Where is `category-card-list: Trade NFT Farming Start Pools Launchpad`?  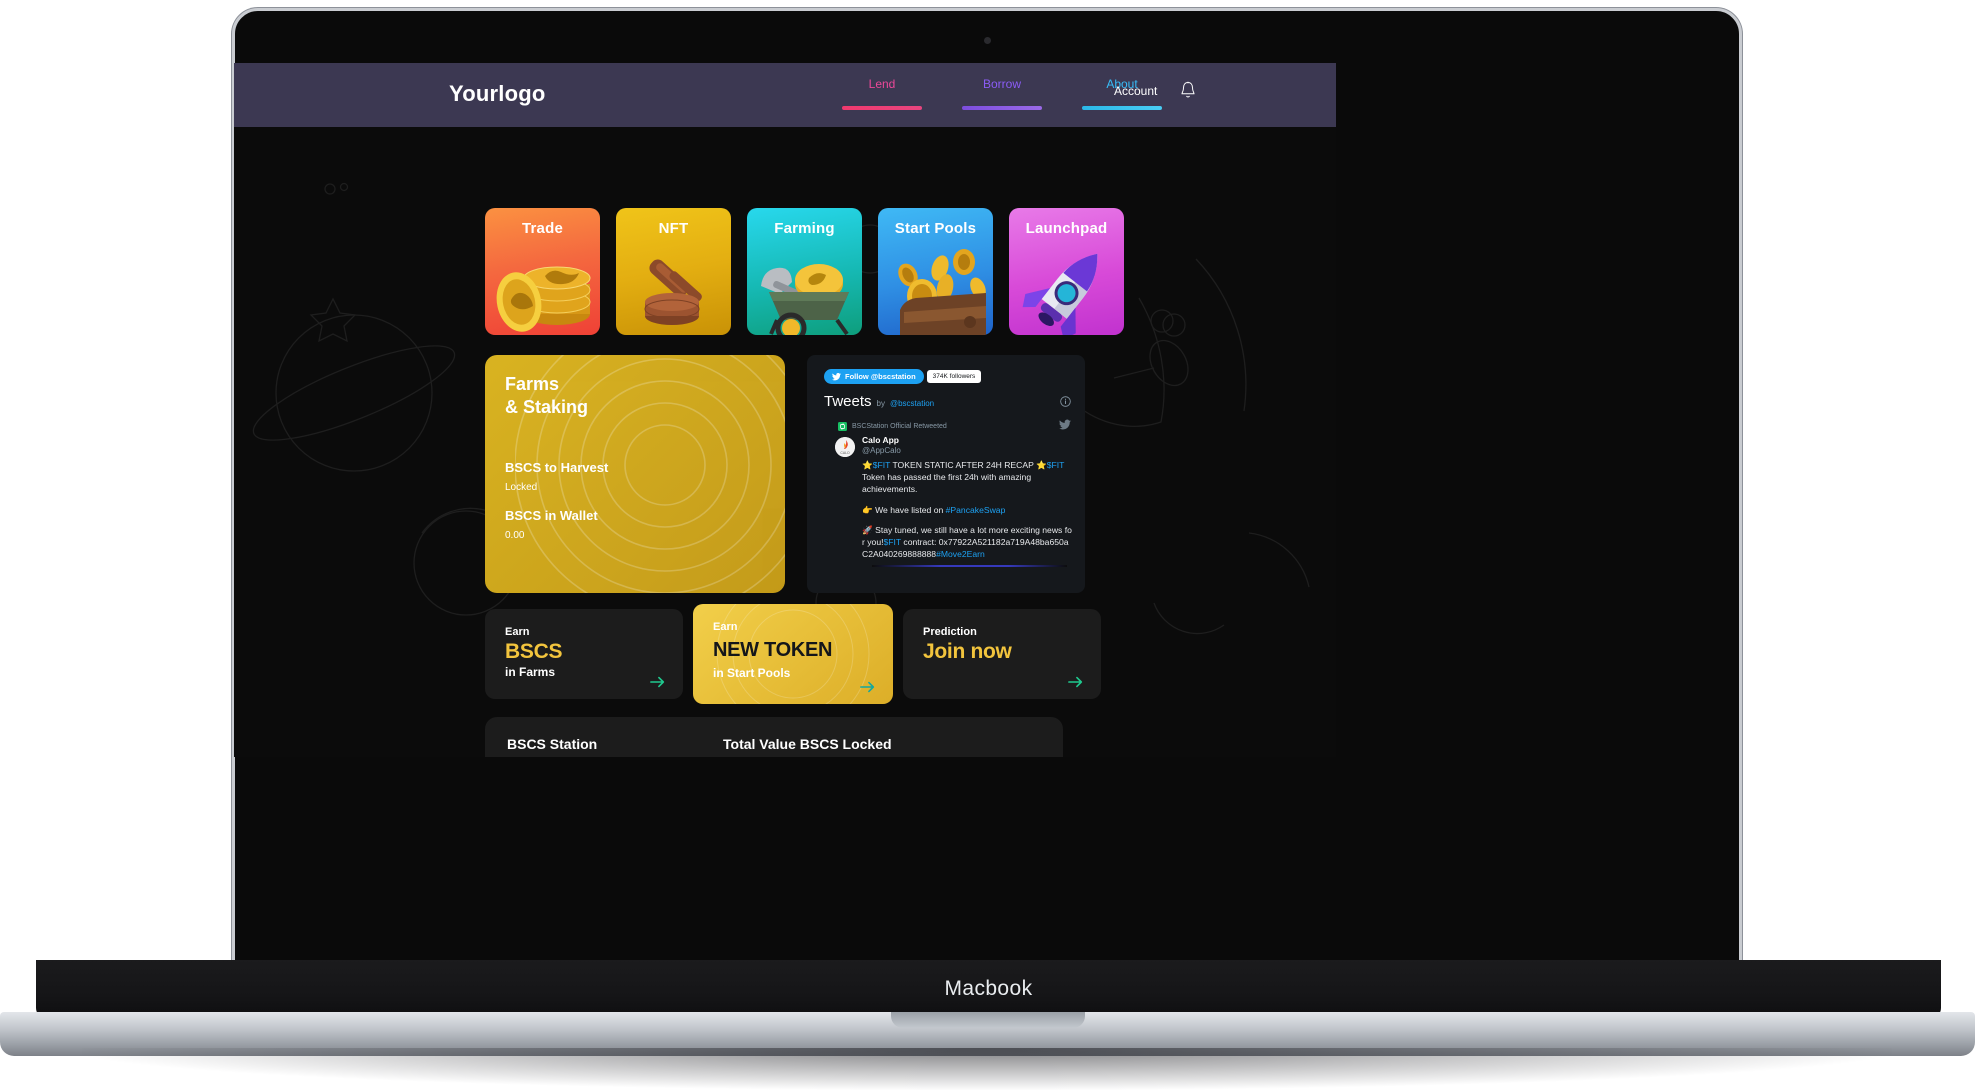 category-card-list: Trade NFT Farming Start Pools Launchpad is located at coordinates (804, 271).